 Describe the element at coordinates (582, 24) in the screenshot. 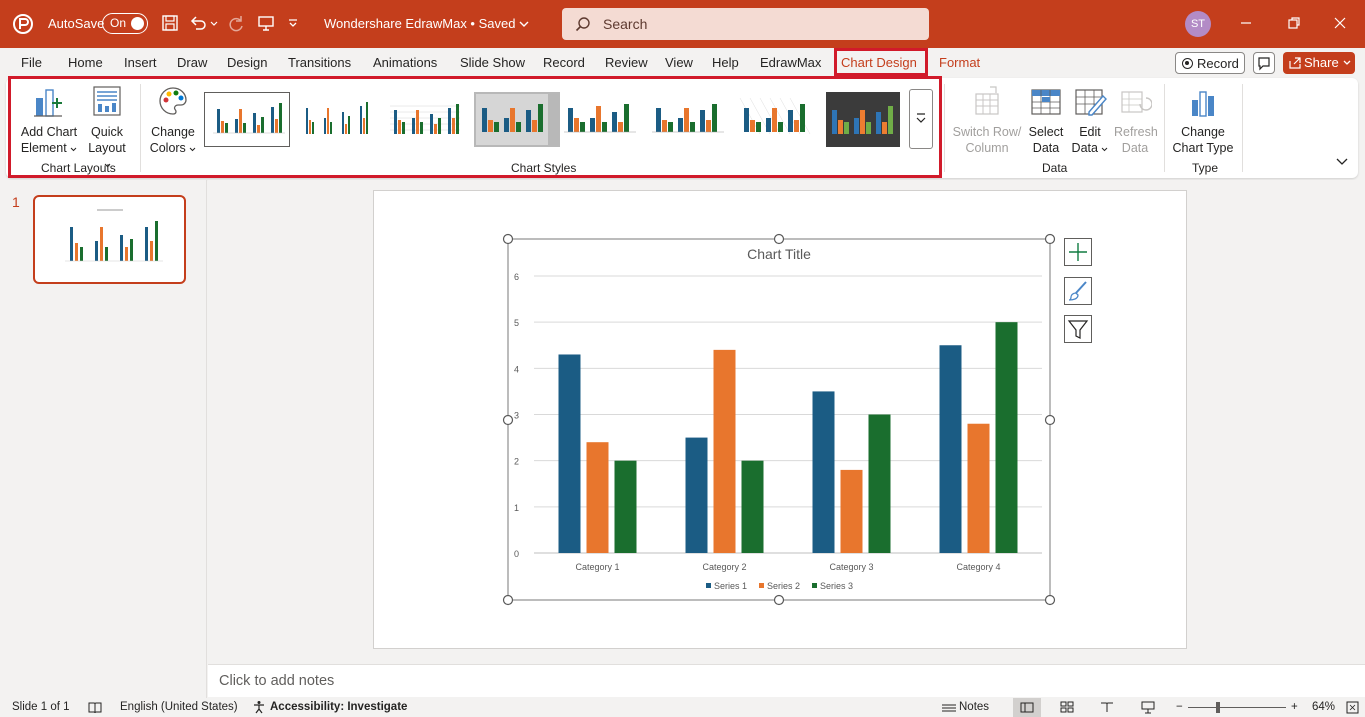

I see `search-icon` at that location.